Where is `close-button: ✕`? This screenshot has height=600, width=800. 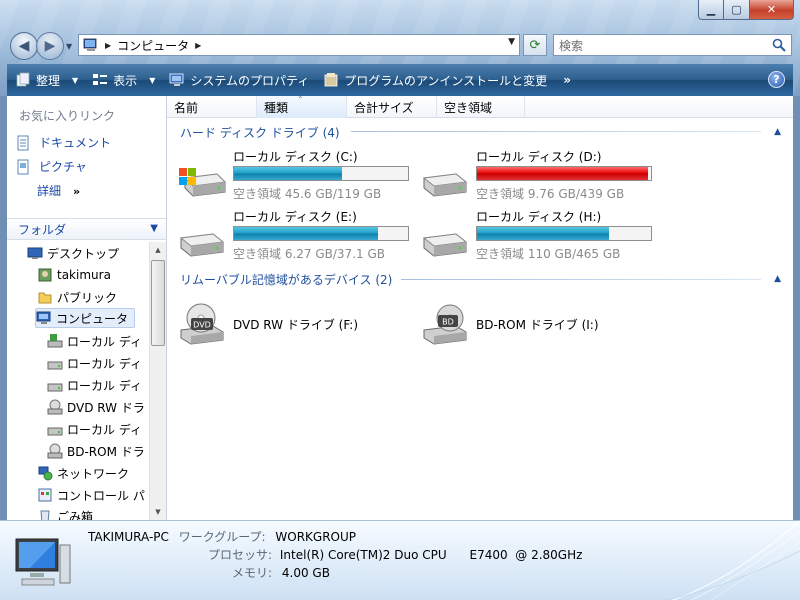 close-button: ✕ is located at coordinates (772, 10).